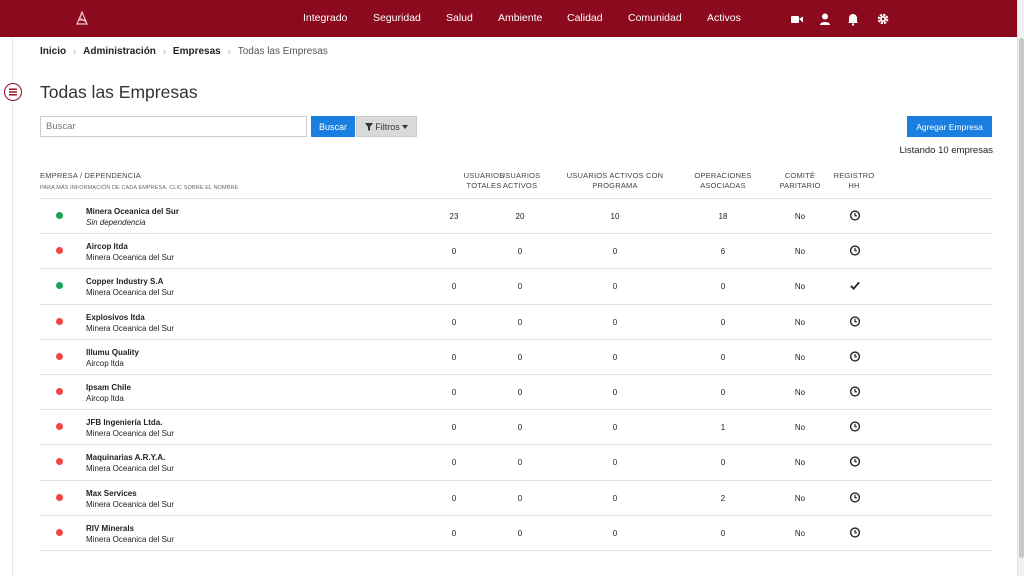 This screenshot has height=576, width=1024. What do you see at coordinates (723, 498) in the screenshot?
I see `cell-operaciones: 2` at bounding box center [723, 498].